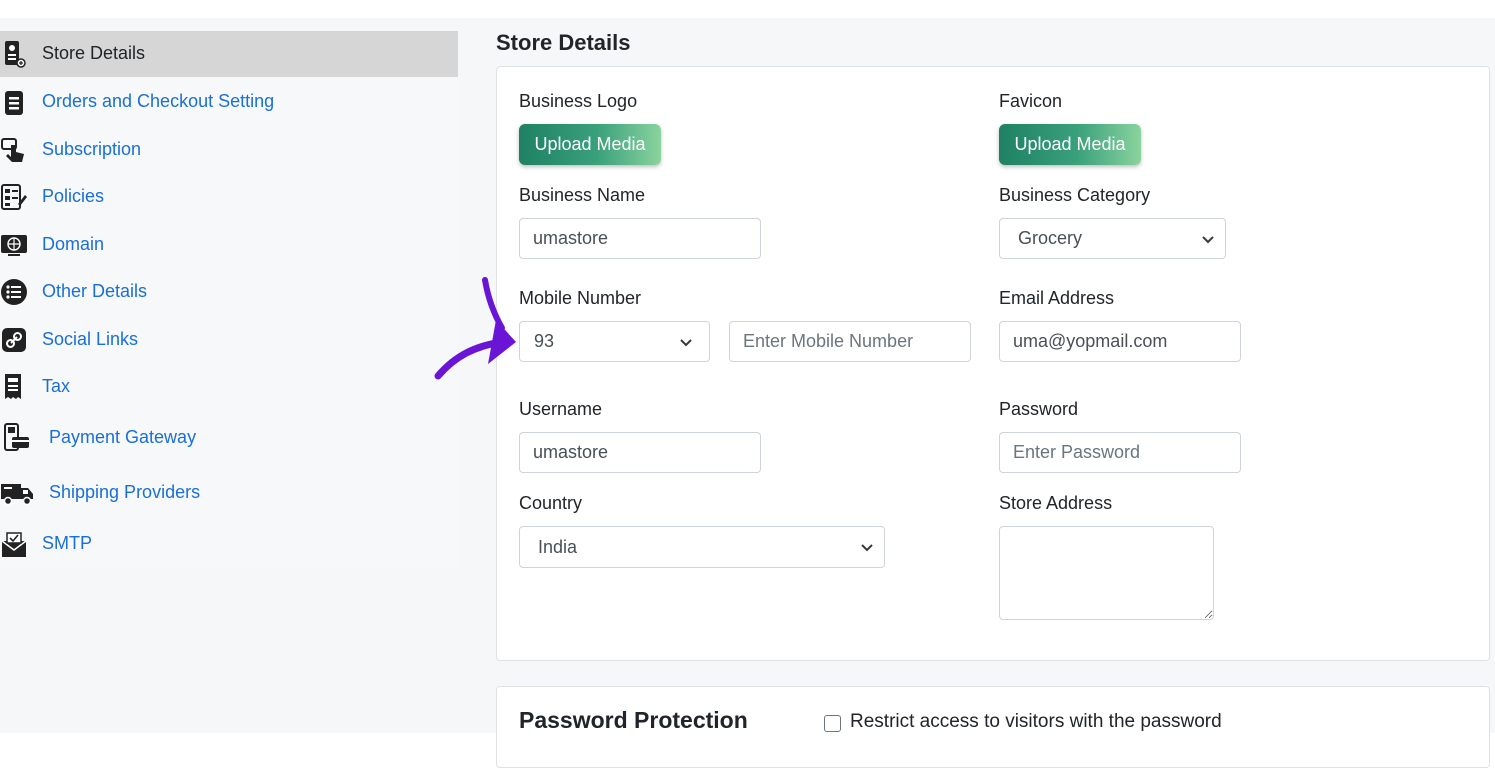 Image resolution: width=1495 pixels, height=768 pixels. I want to click on sidebar-item-label: Store Details, so click(94, 53).